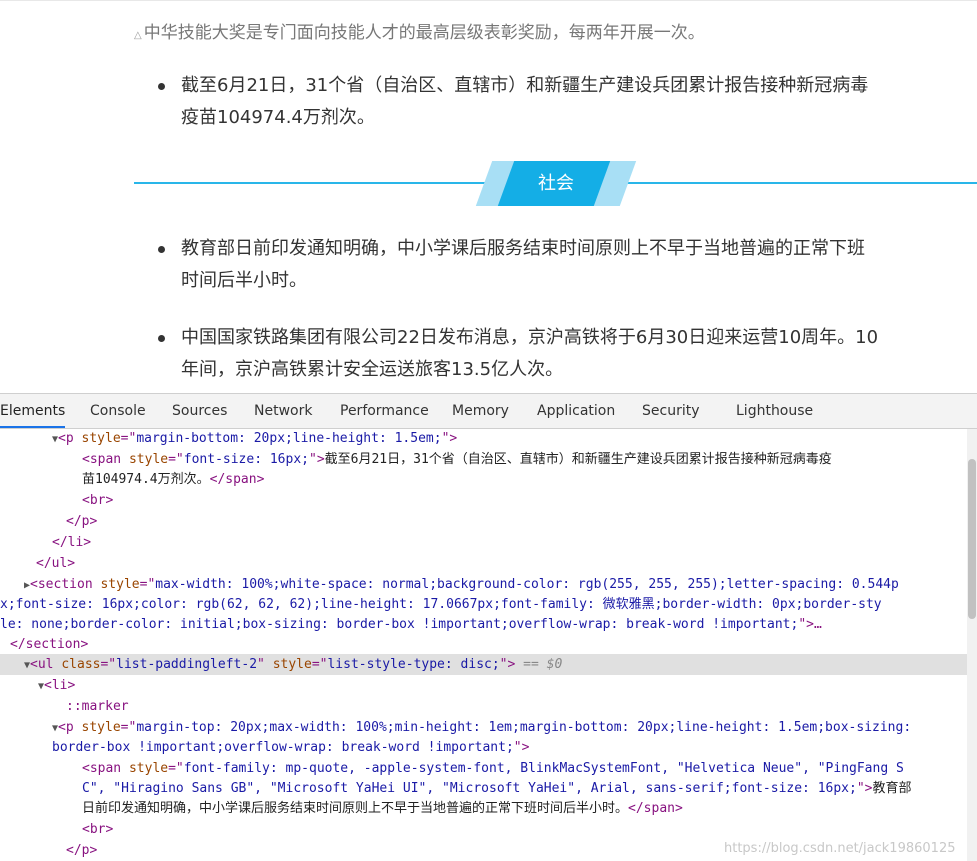 This screenshot has width=977, height=861. I want to click on award-note-text: 中华技能大奖是专门面向技能人才的最高层级表彰奖励，每两年开展一次。, so click(424, 33).